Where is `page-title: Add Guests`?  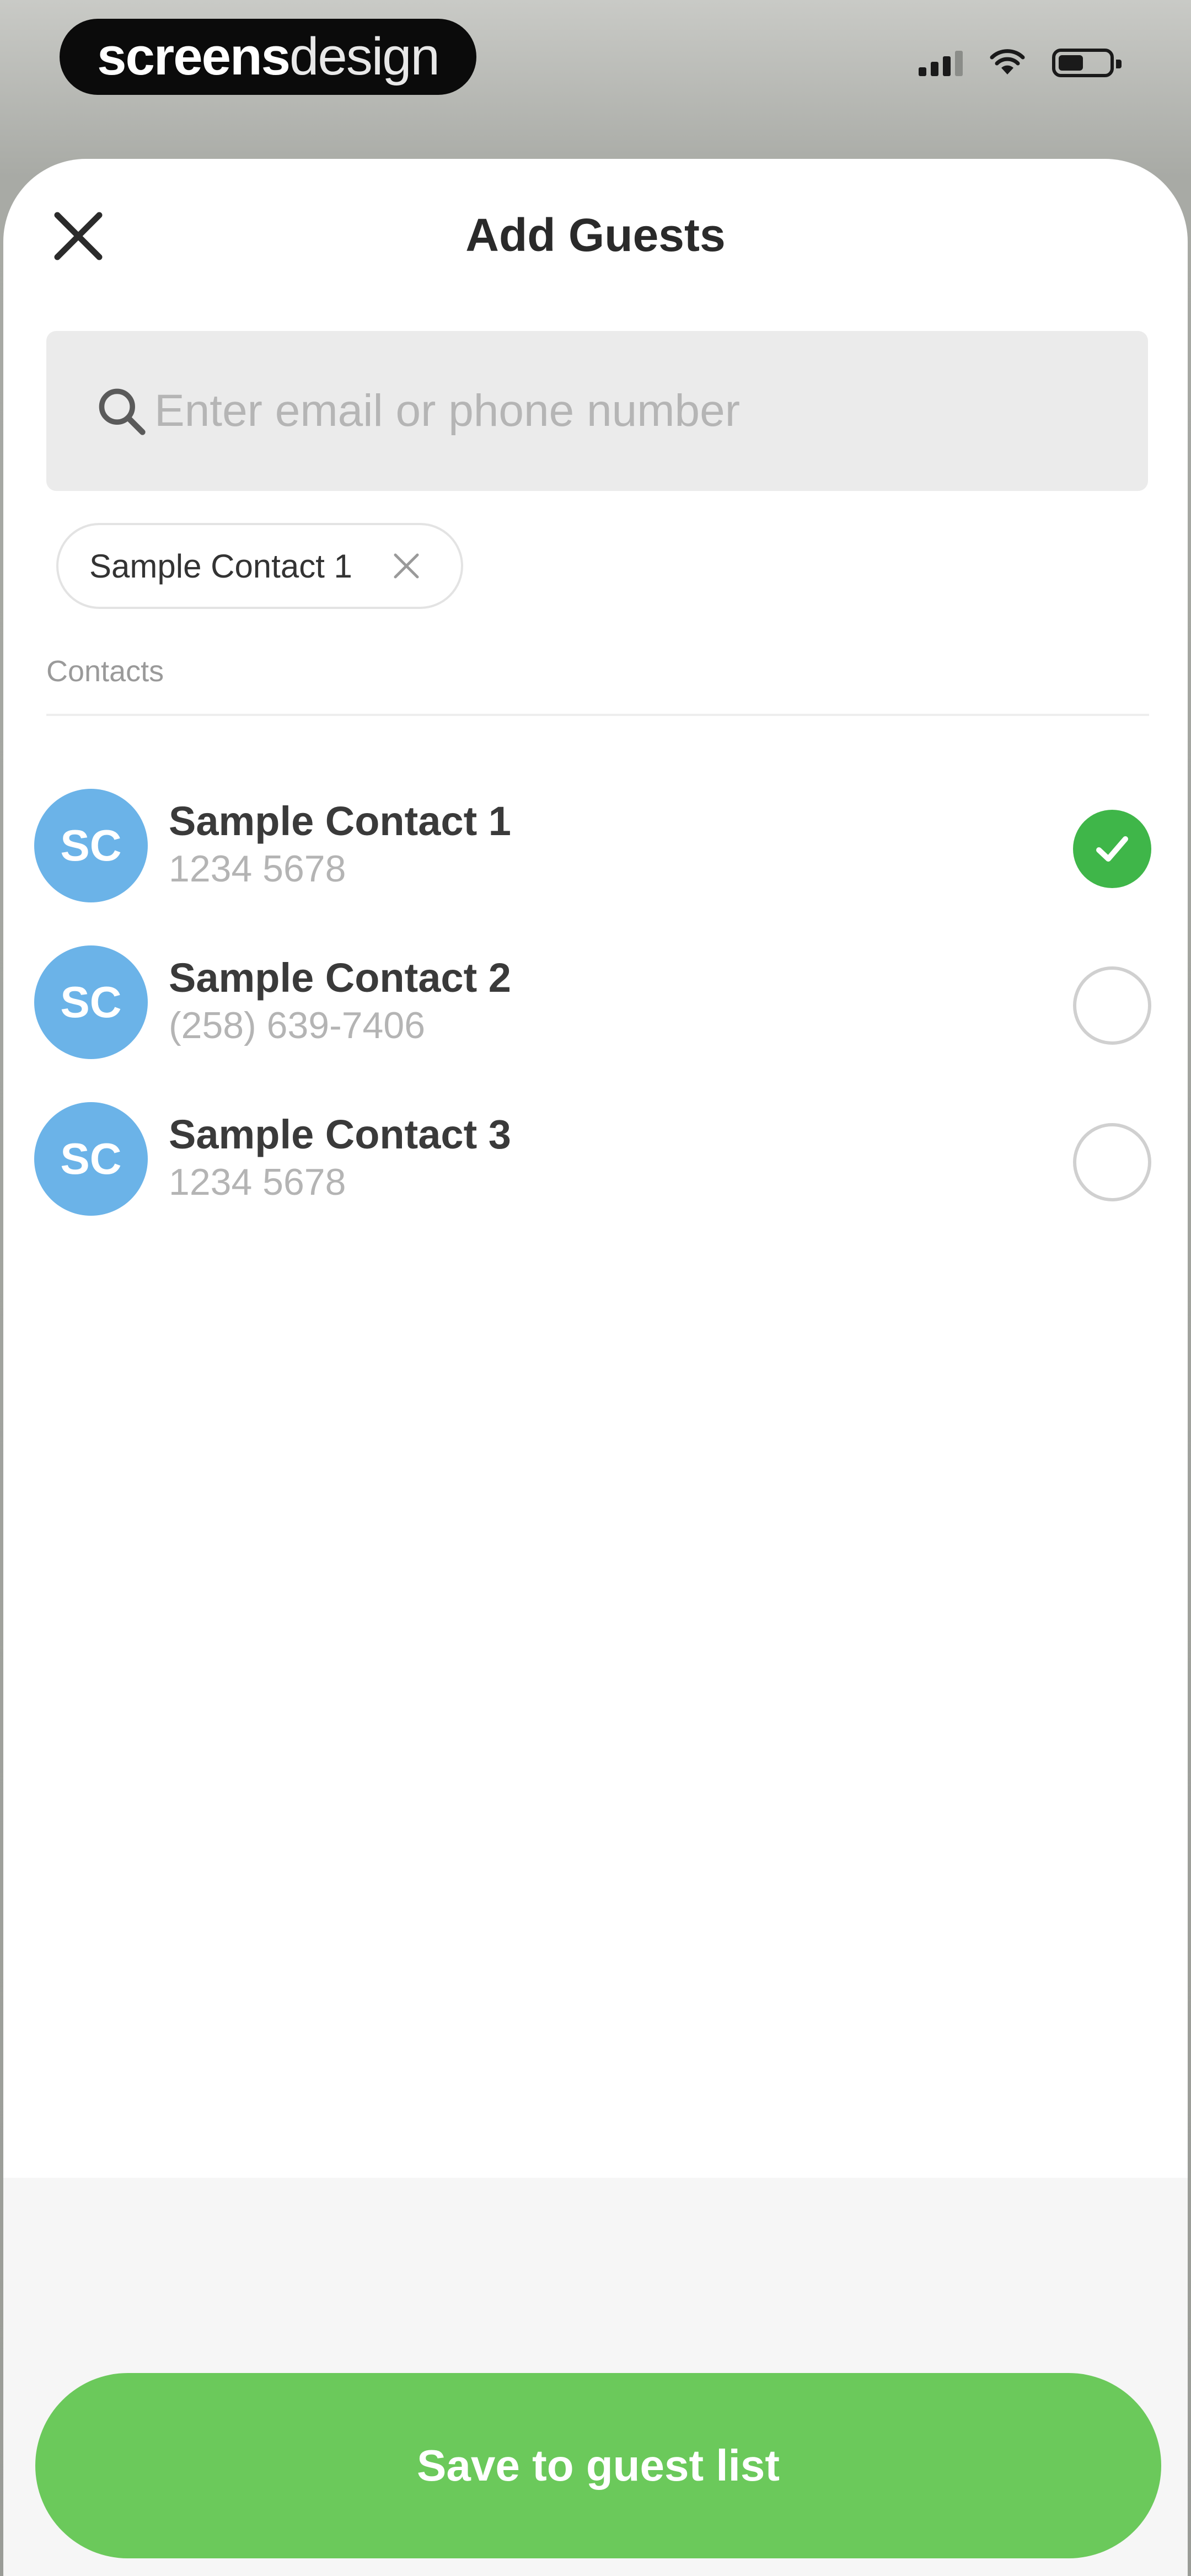 page-title: Add Guests is located at coordinates (595, 235).